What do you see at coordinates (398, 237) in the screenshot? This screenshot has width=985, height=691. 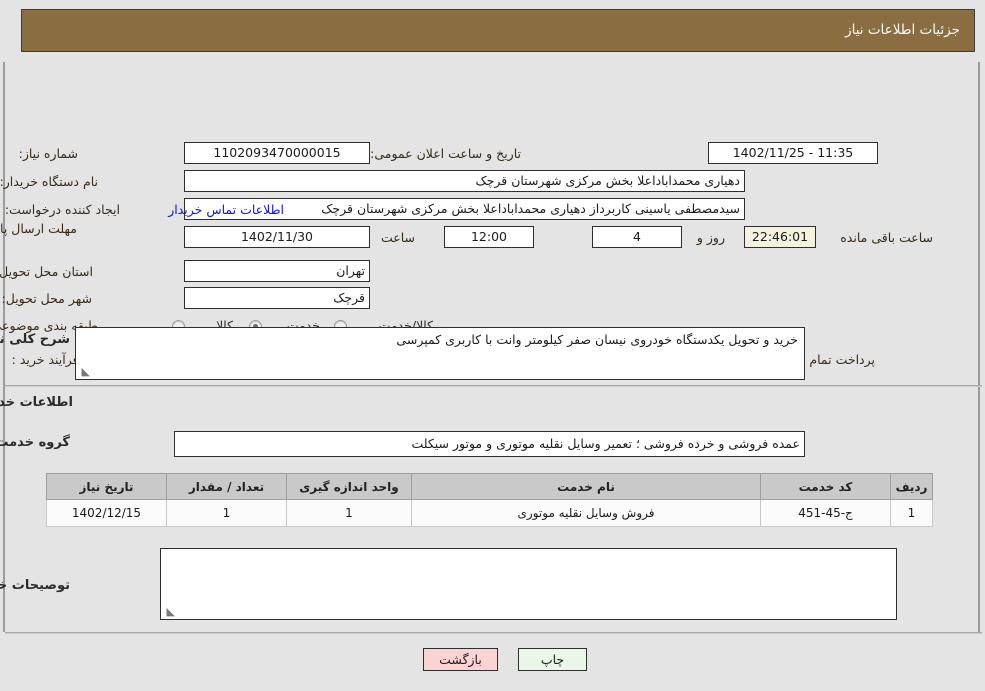 I see `deadline-hour-label: ساعت` at bounding box center [398, 237].